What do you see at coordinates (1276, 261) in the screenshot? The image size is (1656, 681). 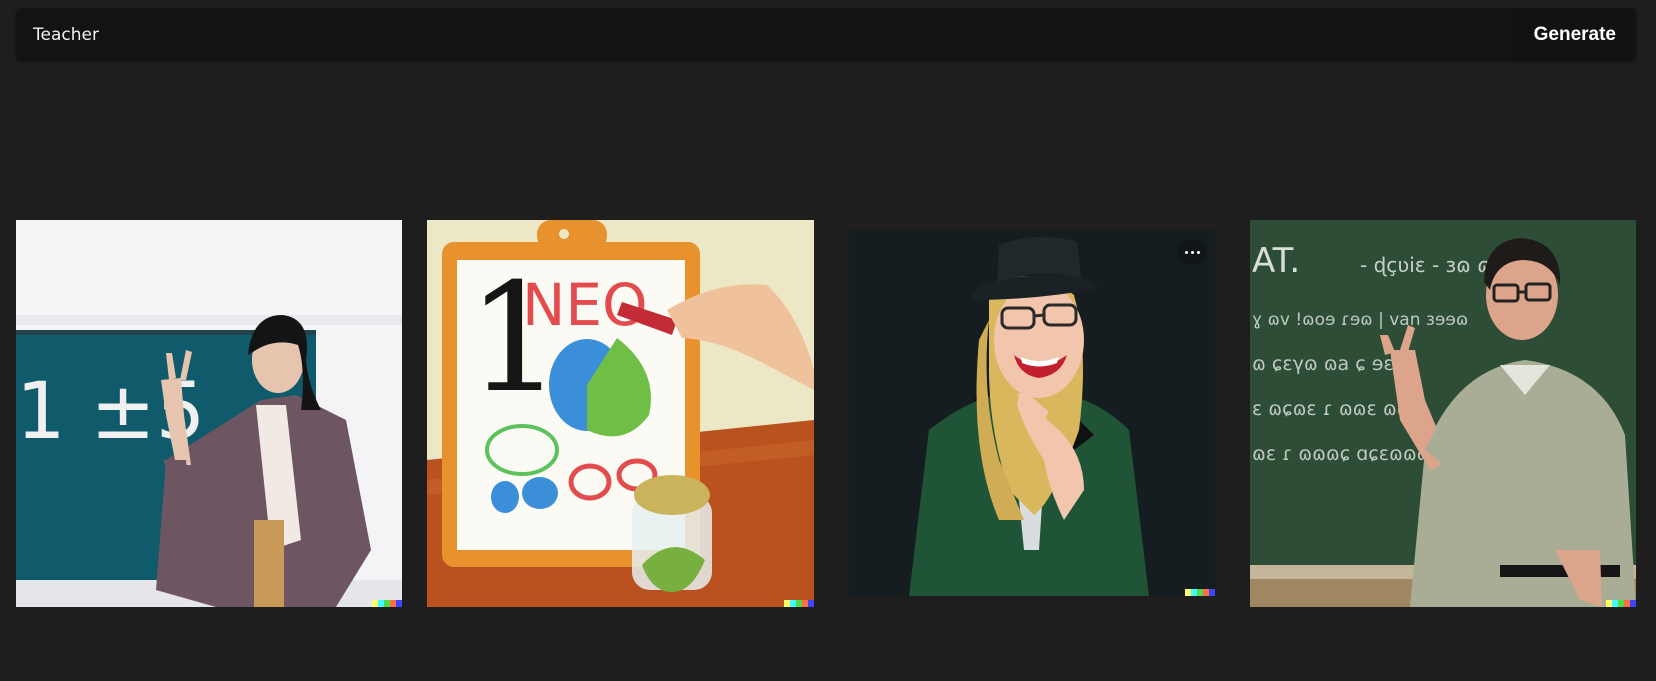 I see `chalk-line: AT.` at bounding box center [1276, 261].